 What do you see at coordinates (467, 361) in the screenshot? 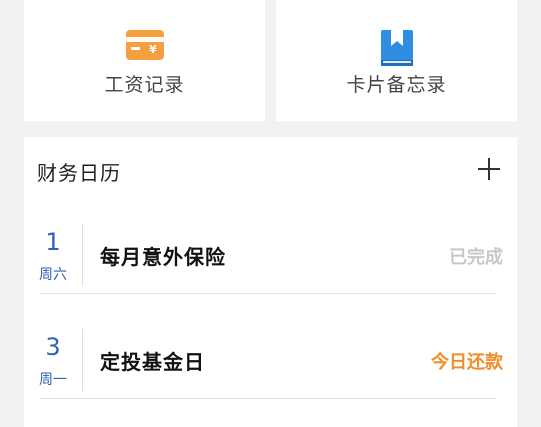
I see `event-status-badge: 今日还款` at bounding box center [467, 361].